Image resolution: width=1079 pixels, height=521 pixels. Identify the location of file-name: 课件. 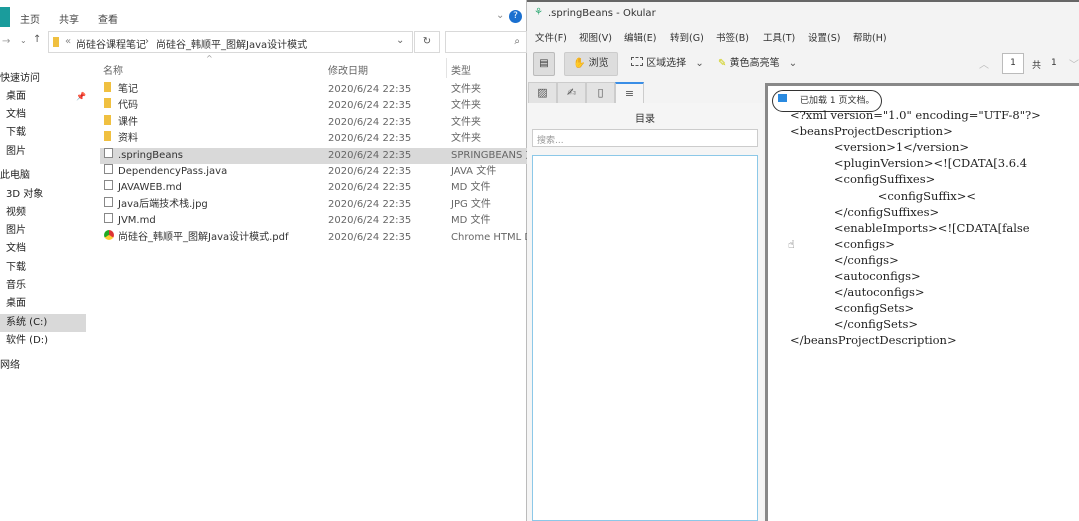
(128, 122).